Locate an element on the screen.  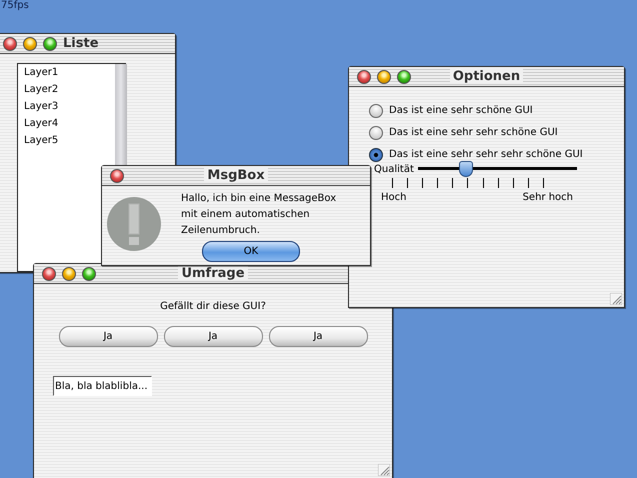
list-item: Layer3 is located at coordinates (41, 106).